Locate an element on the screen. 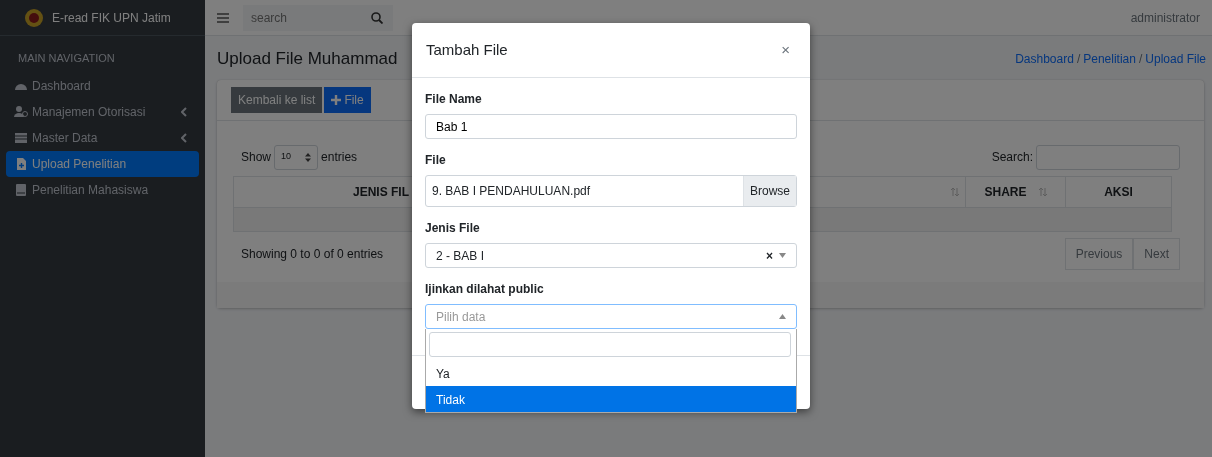 The height and width of the screenshot is (457, 1212). field-label: Ijinkan dilahat public is located at coordinates (485, 289).